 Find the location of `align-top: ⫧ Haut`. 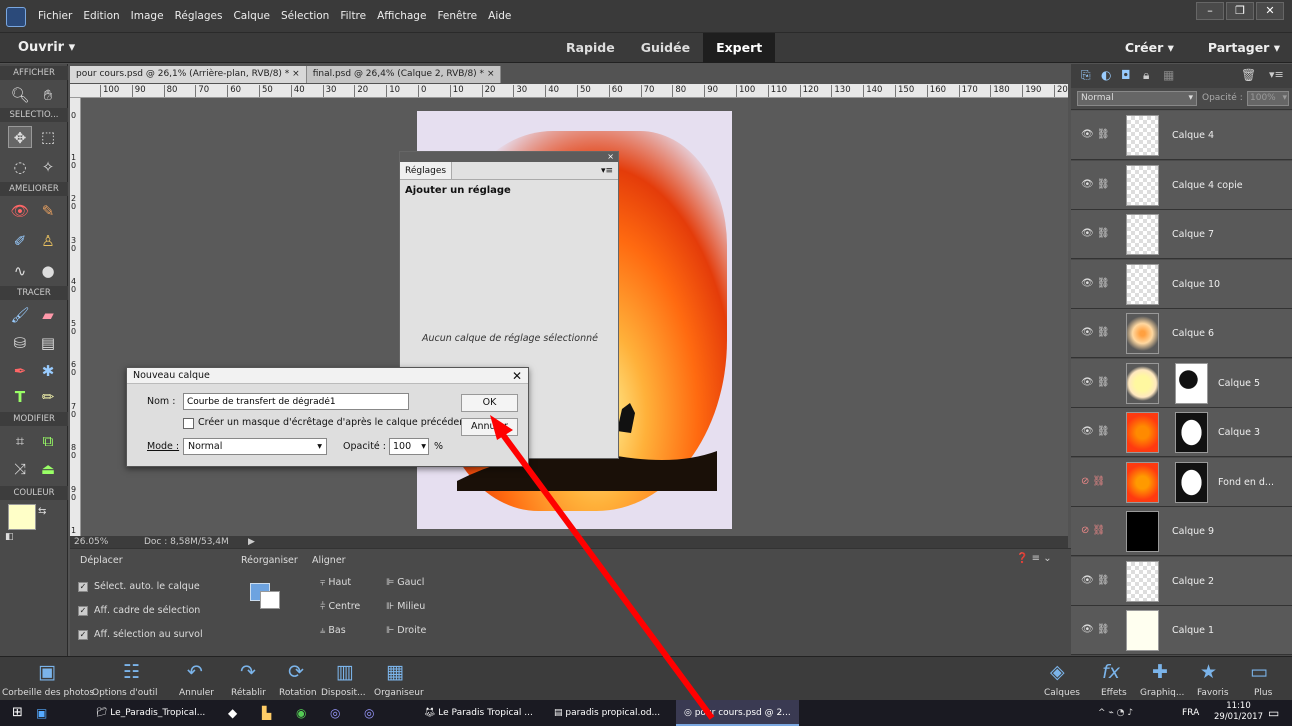

align-top: ⫧ Haut is located at coordinates (335, 582).